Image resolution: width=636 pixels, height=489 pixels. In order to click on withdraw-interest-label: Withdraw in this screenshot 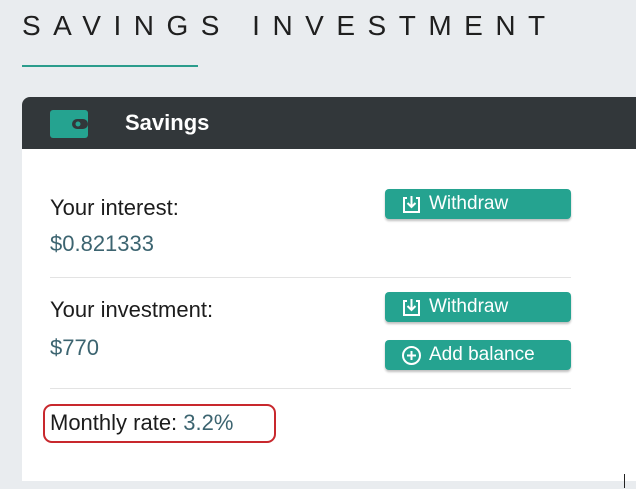, I will do `click(469, 203)`.